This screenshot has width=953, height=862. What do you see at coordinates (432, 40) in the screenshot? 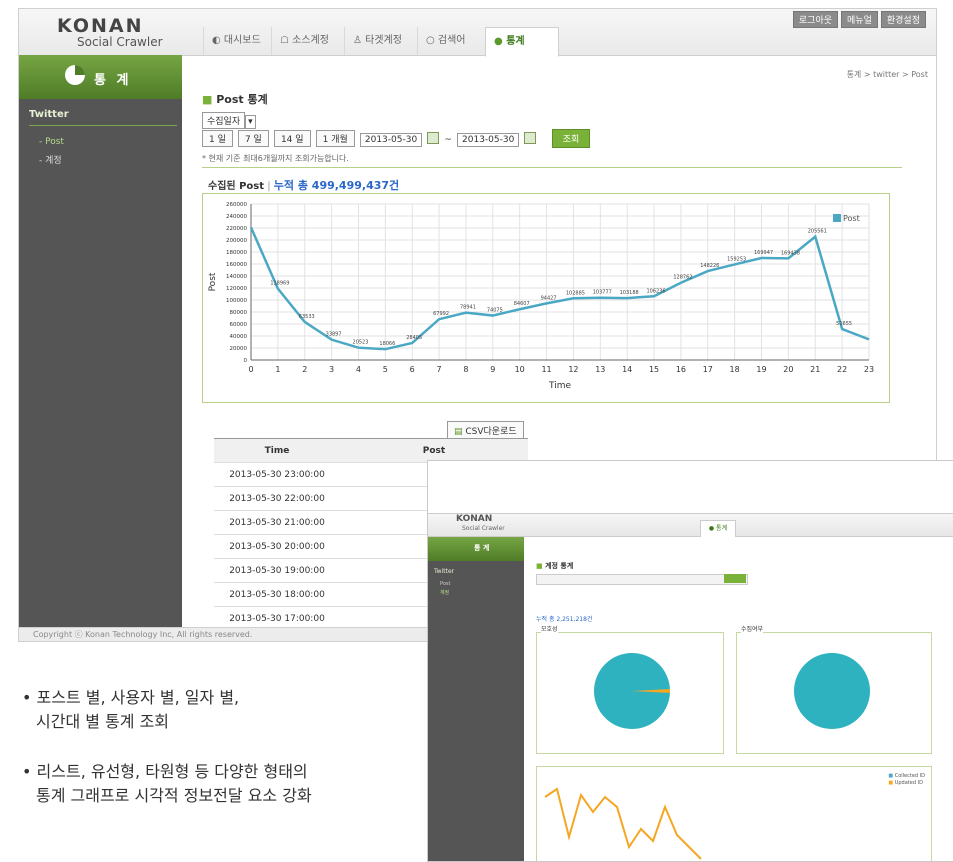
I see `search-icon: ○` at bounding box center [432, 40].